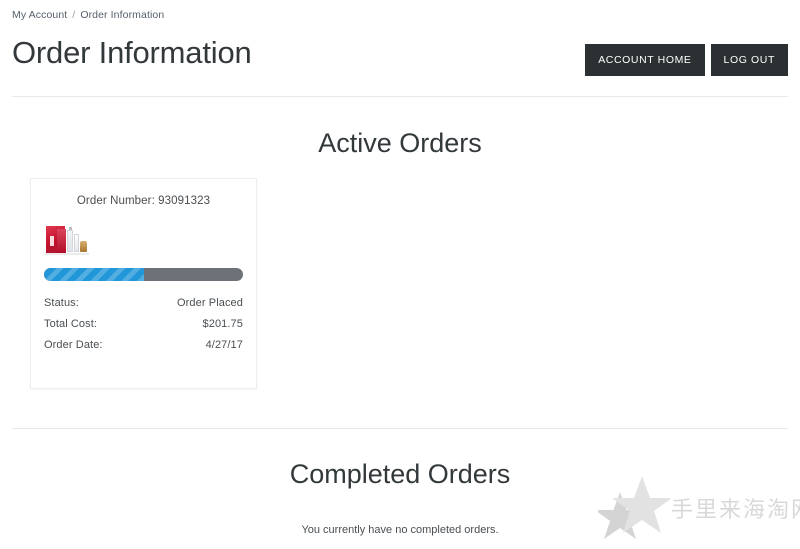 This screenshot has height=549, width=800. What do you see at coordinates (143, 201) in the screenshot?
I see `order-number: Order Number: 93091323` at bounding box center [143, 201].